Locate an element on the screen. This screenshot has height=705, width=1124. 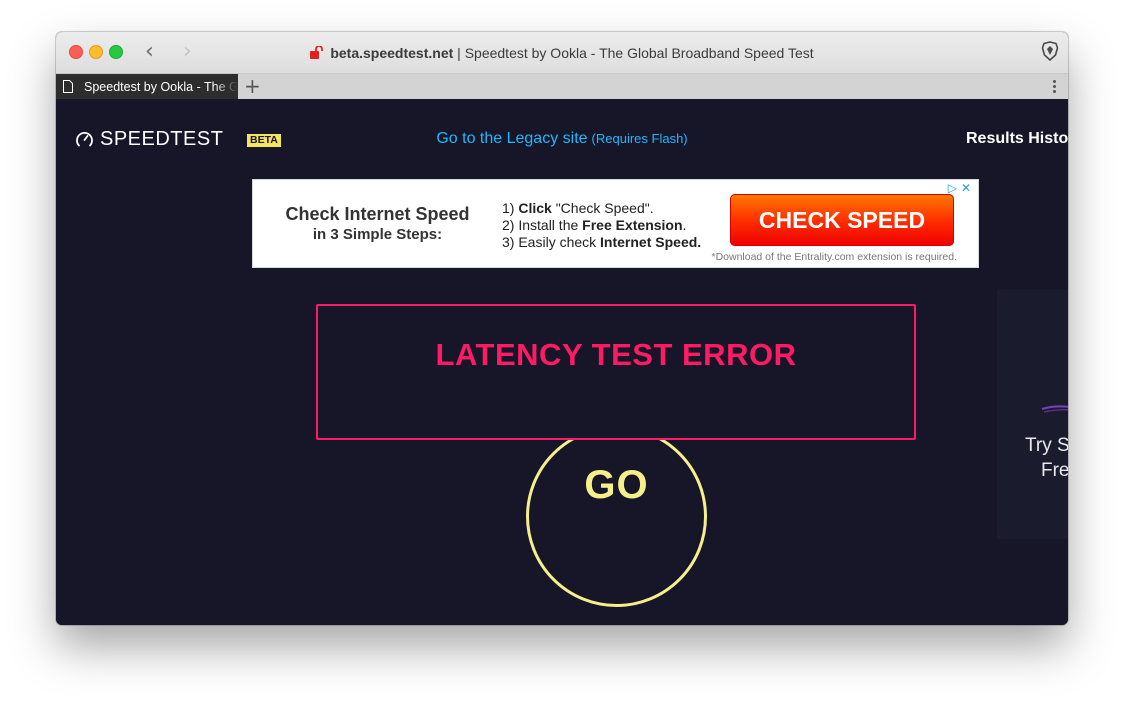
ad-step-bold: Click is located at coordinates (535, 208).